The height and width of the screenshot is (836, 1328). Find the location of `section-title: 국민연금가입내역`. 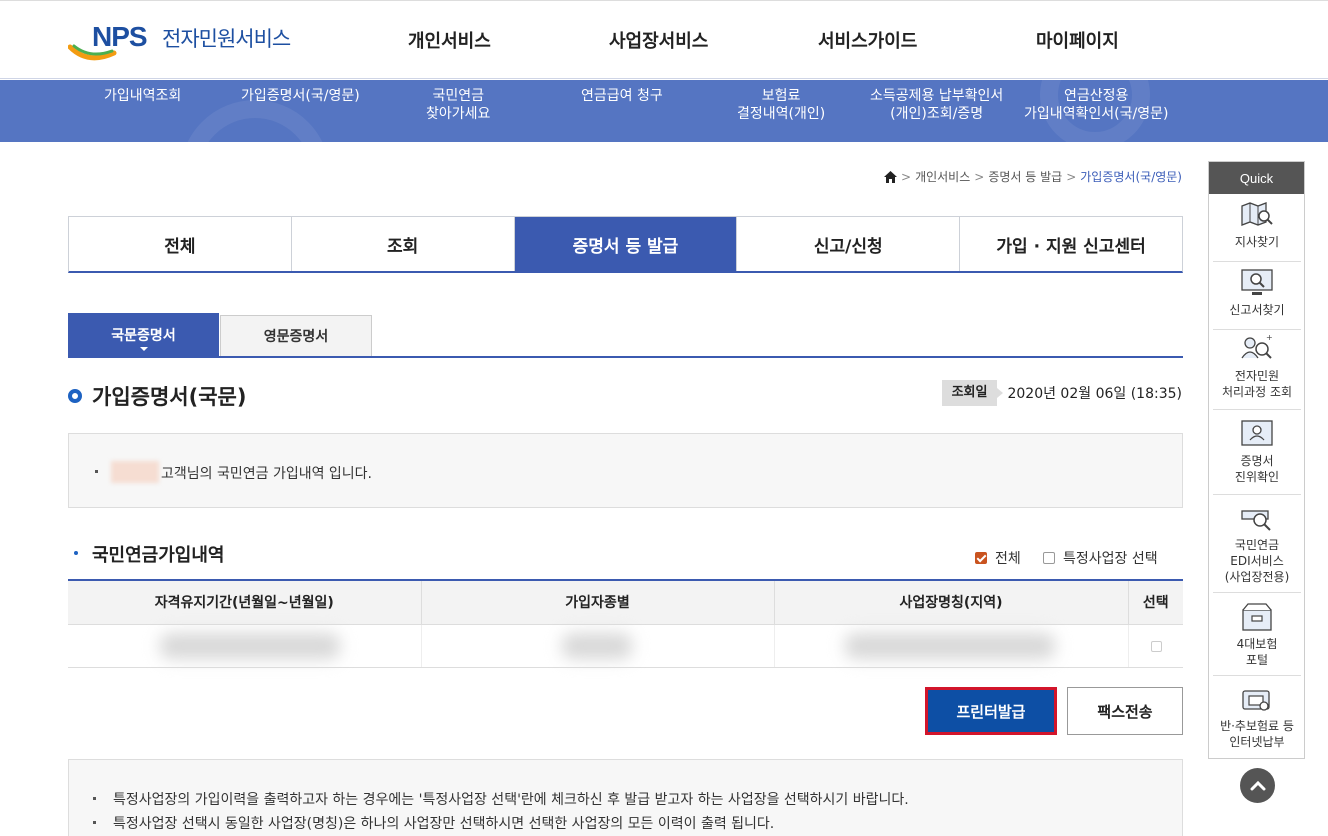

section-title: 국민연금가입내역 is located at coordinates (158, 555).